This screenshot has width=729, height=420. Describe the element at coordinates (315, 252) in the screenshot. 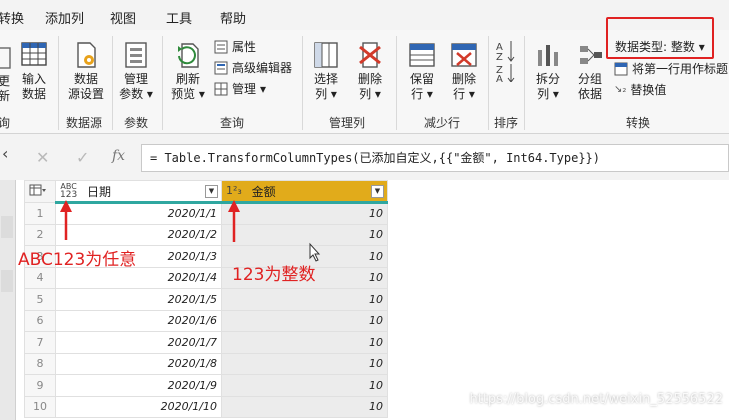

I see `mouse-cursor-icon` at that location.